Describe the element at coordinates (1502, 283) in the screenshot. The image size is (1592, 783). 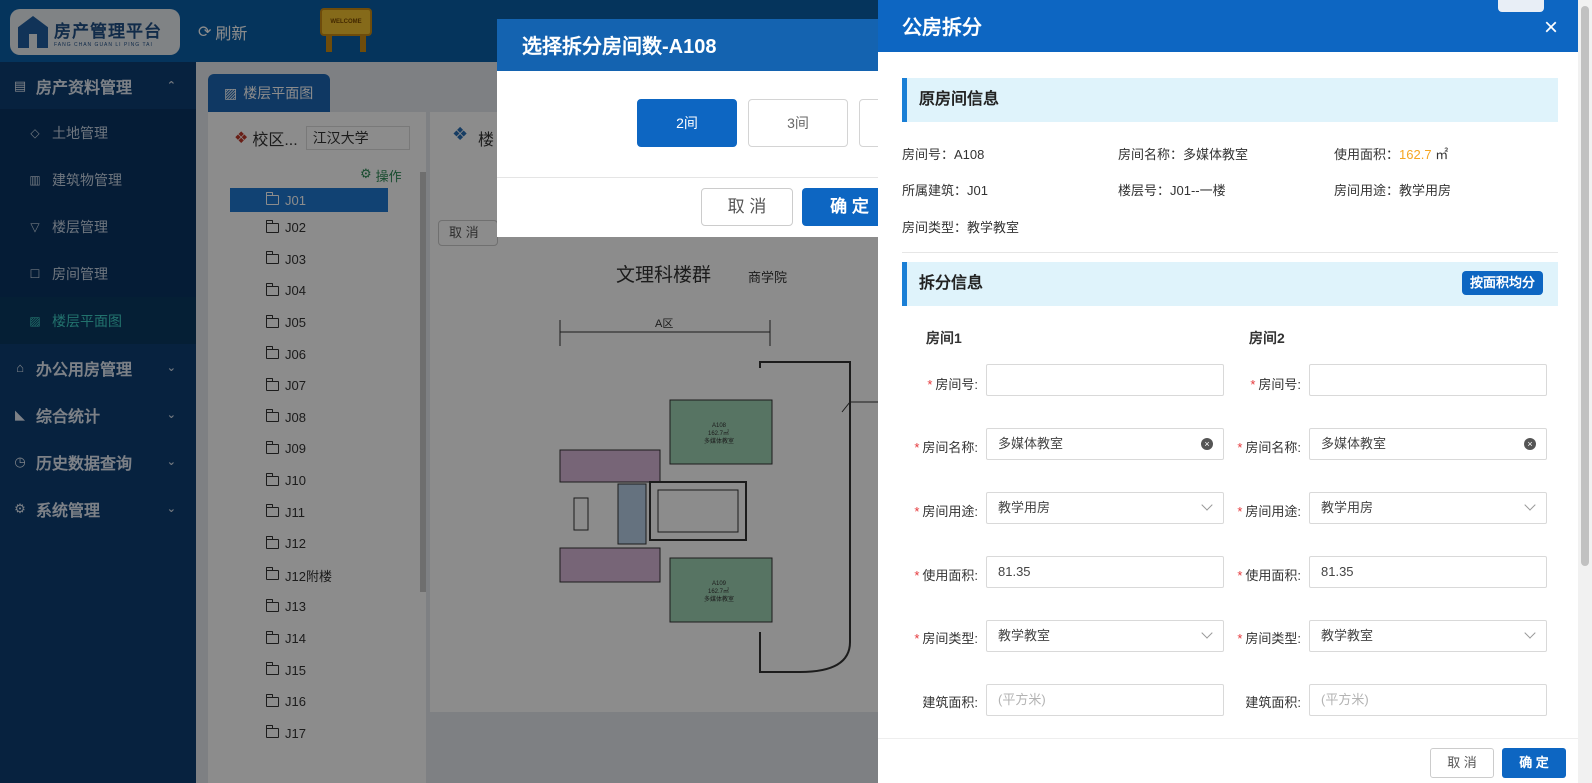
I see `split-by-area-button: 按面积均分` at that location.